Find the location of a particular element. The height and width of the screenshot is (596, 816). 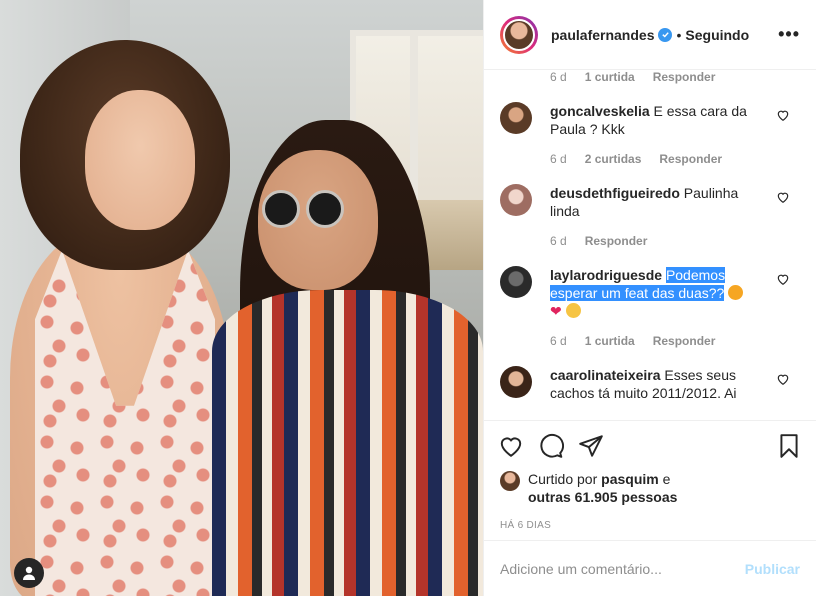

comment-username: deusdethfigueiredo is located at coordinates (615, 193).